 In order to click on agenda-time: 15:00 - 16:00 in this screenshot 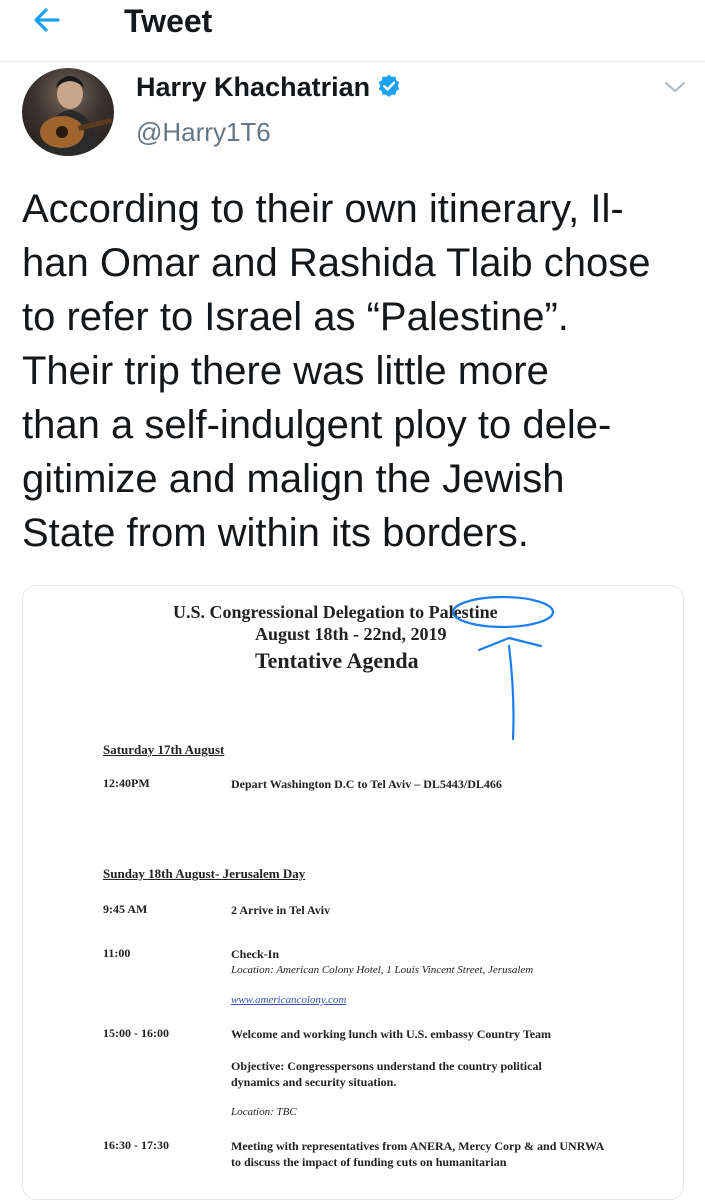, I will do `click(136, 1033)`.